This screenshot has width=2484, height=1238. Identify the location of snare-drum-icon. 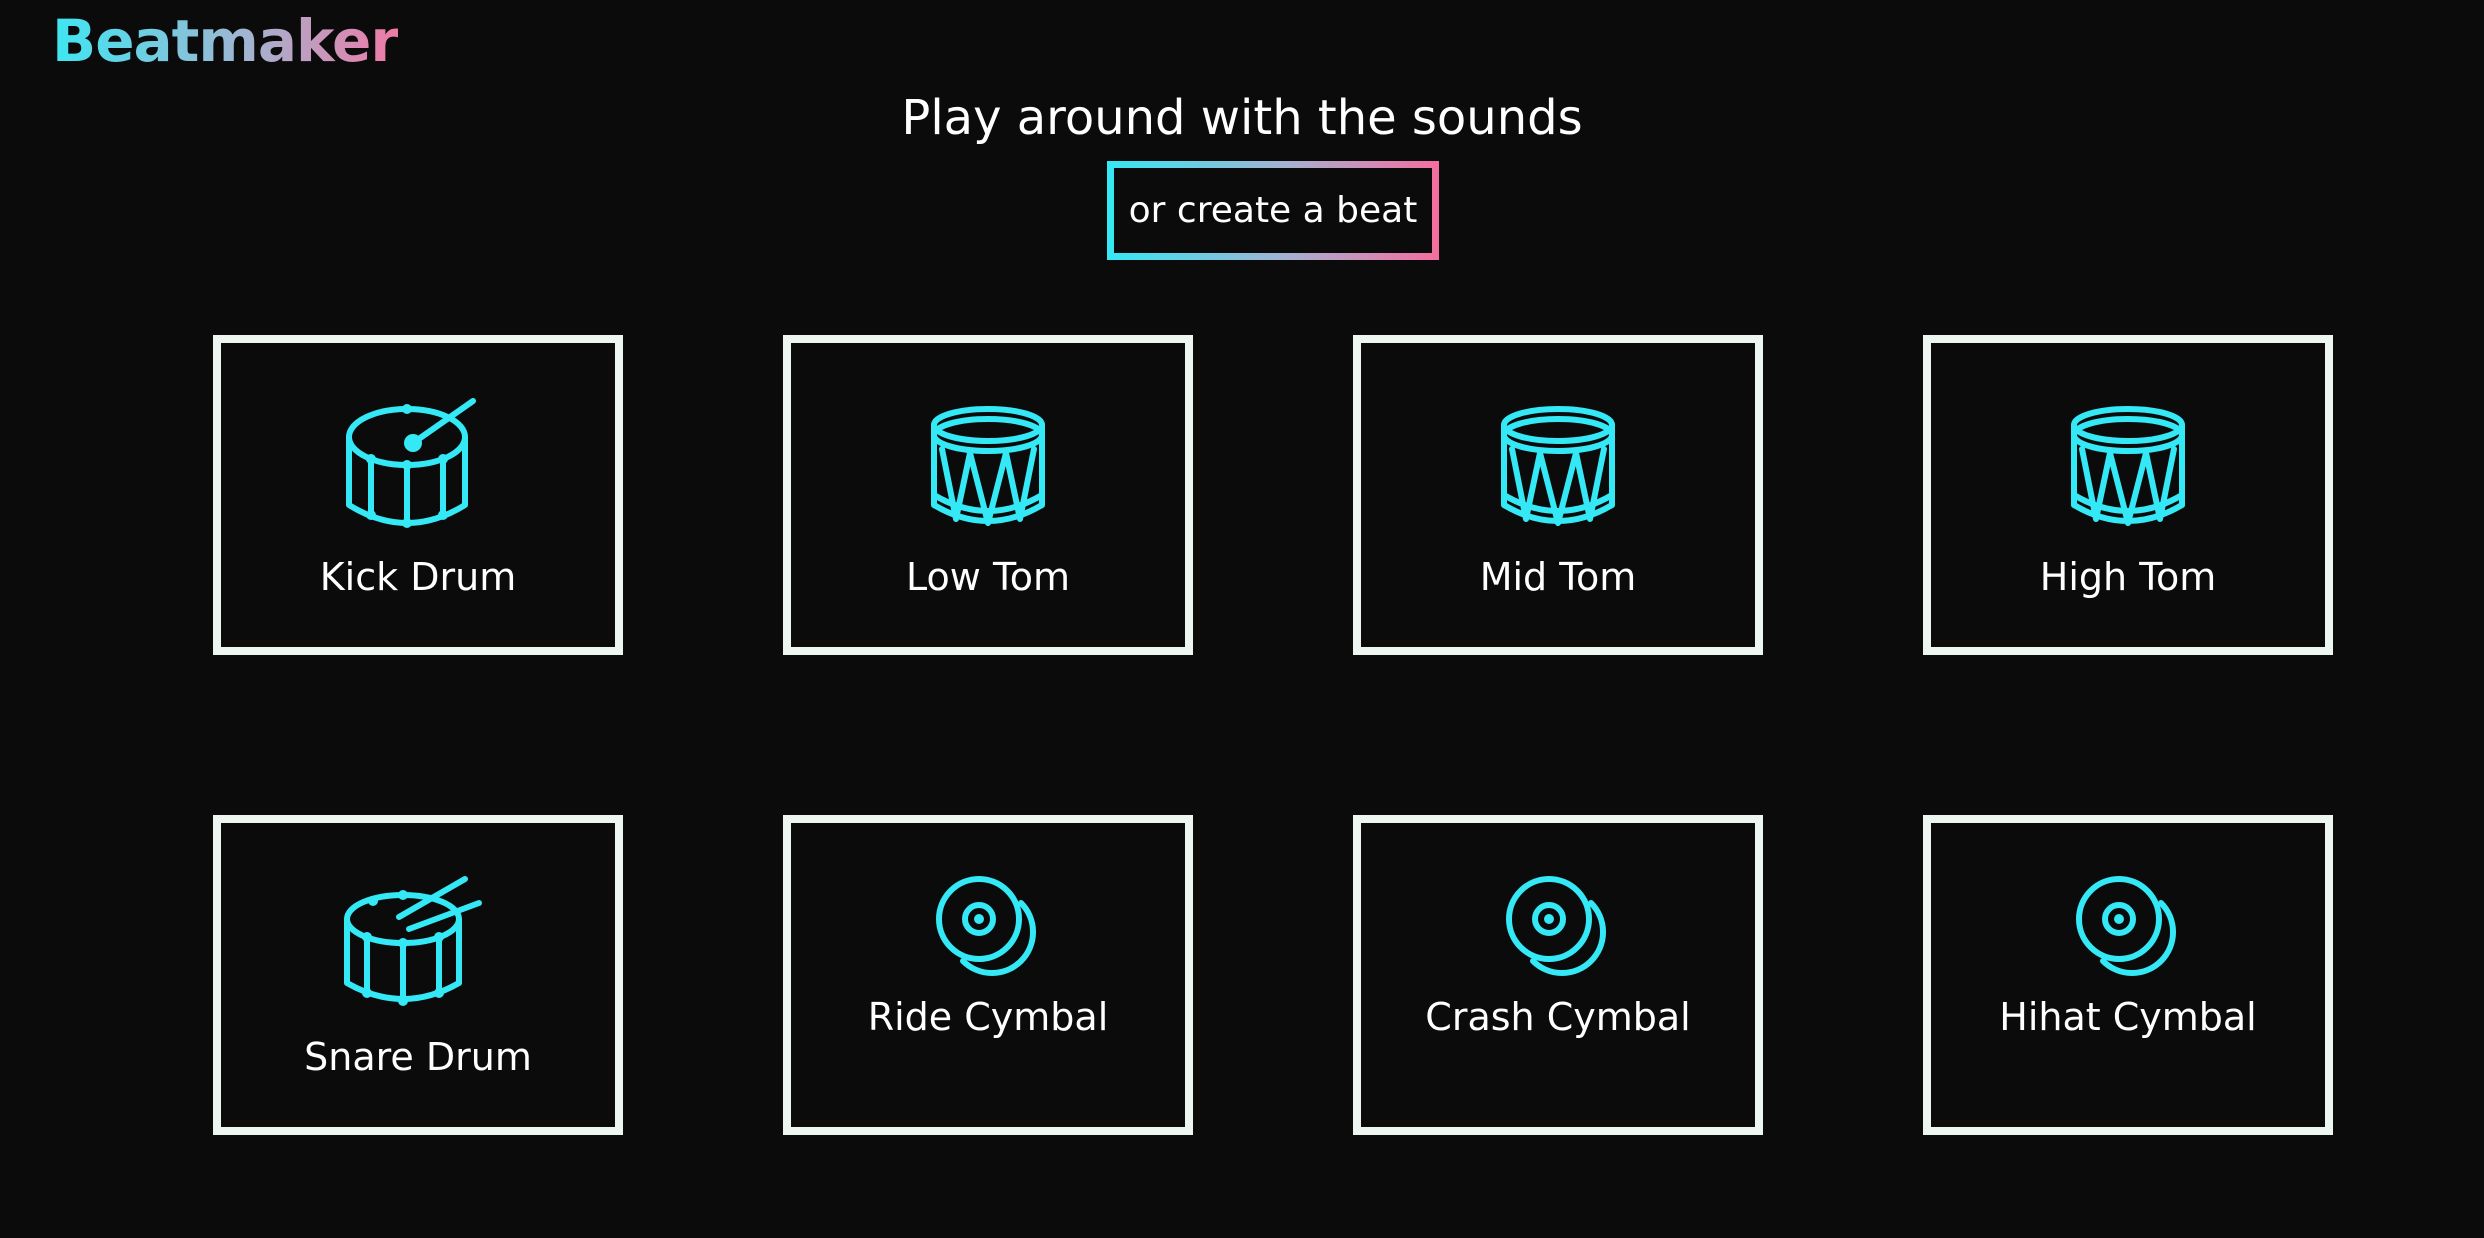
(413, 941).